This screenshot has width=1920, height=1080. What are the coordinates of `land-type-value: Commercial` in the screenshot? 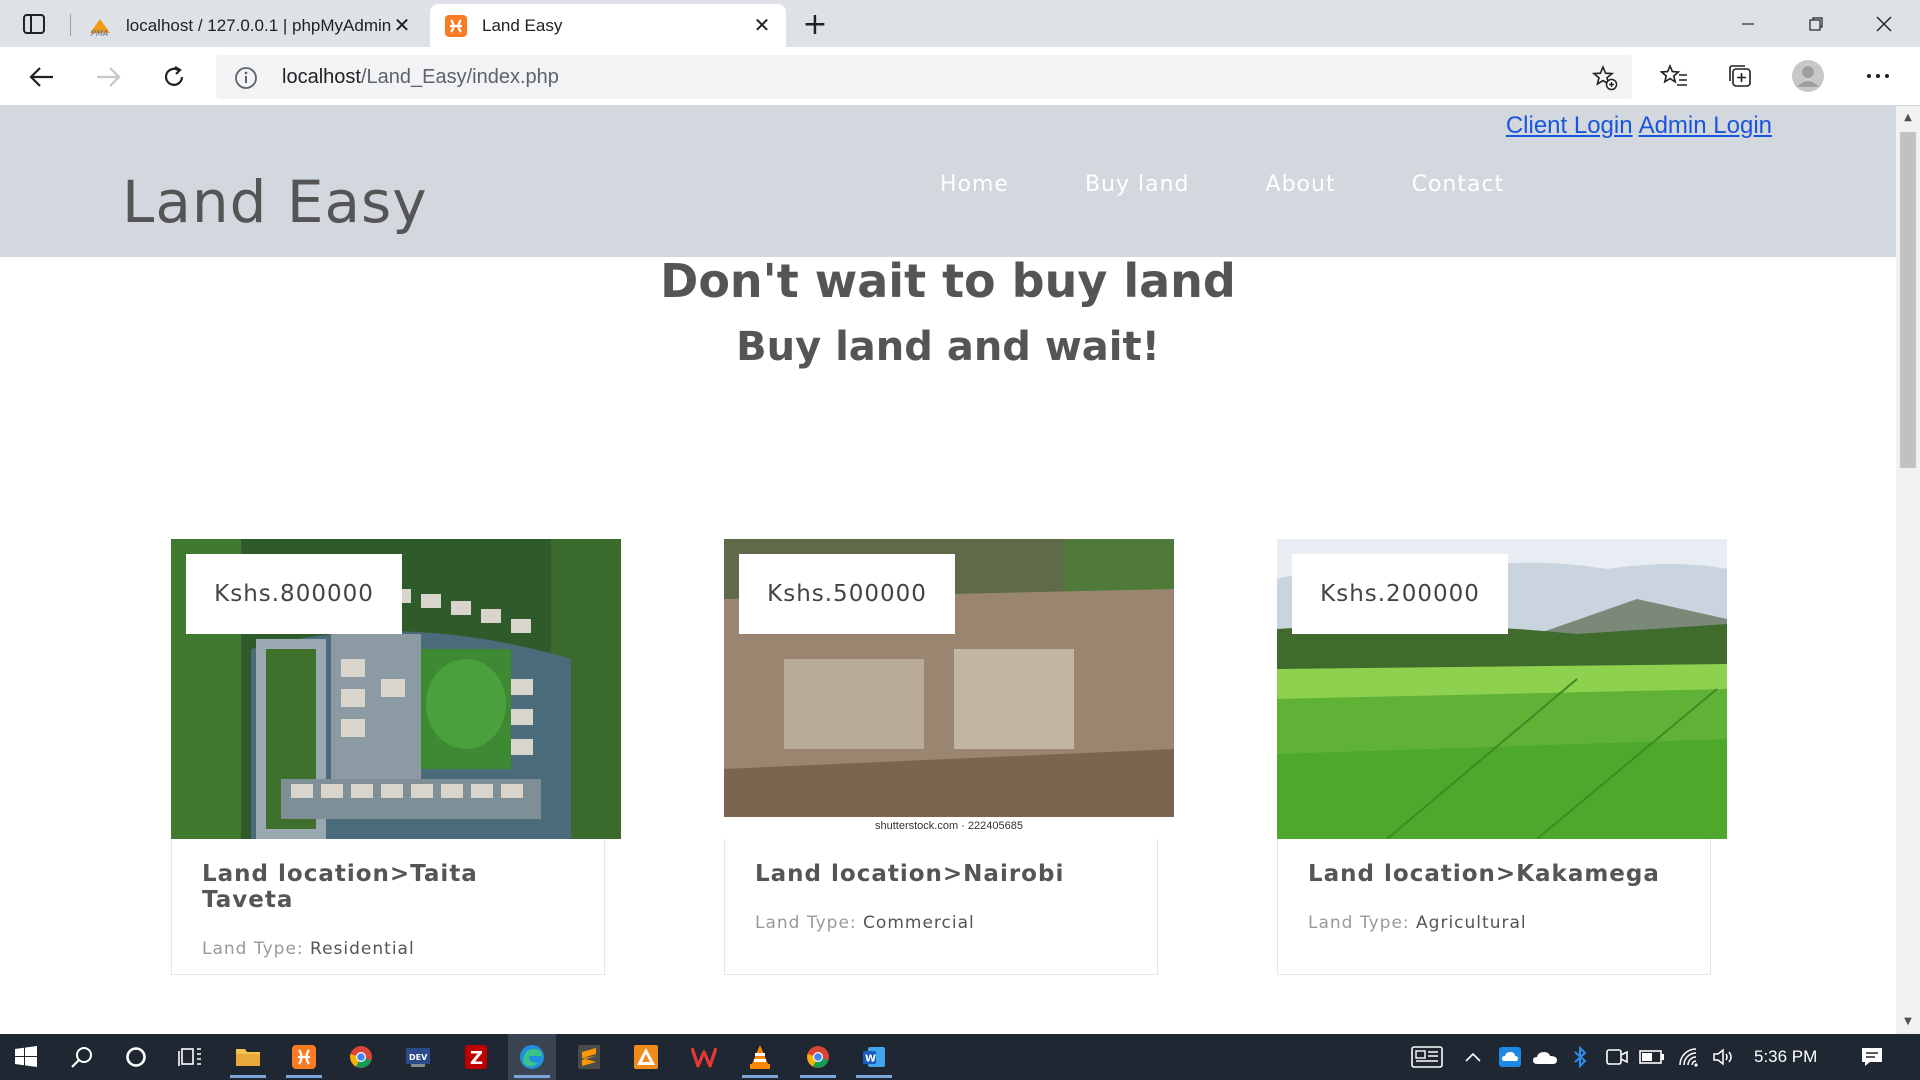 It's located at (919, 923).